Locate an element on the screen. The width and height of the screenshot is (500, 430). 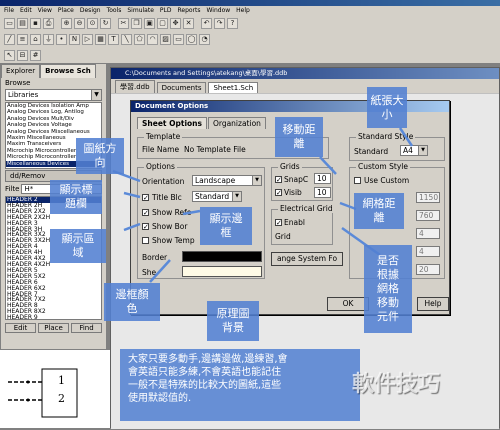
tab-documents: Documents is located at coordinates (181, 87).